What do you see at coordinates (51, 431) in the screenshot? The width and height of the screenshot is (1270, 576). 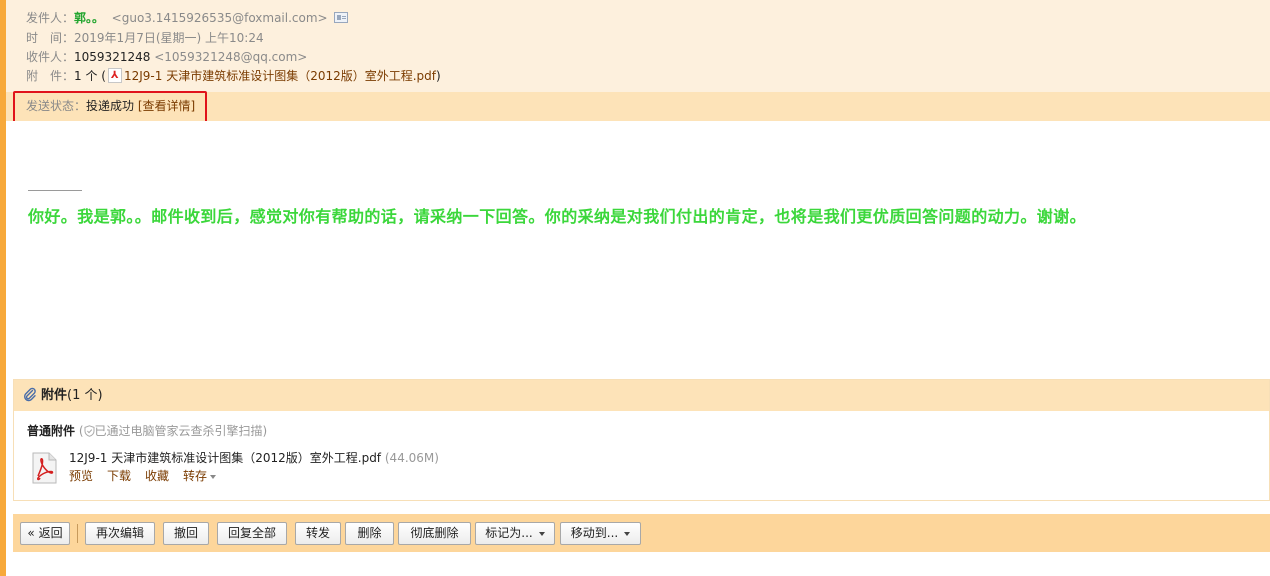 I see `attachment-kind-label: 普通附件` at bounding box center [51, 431].